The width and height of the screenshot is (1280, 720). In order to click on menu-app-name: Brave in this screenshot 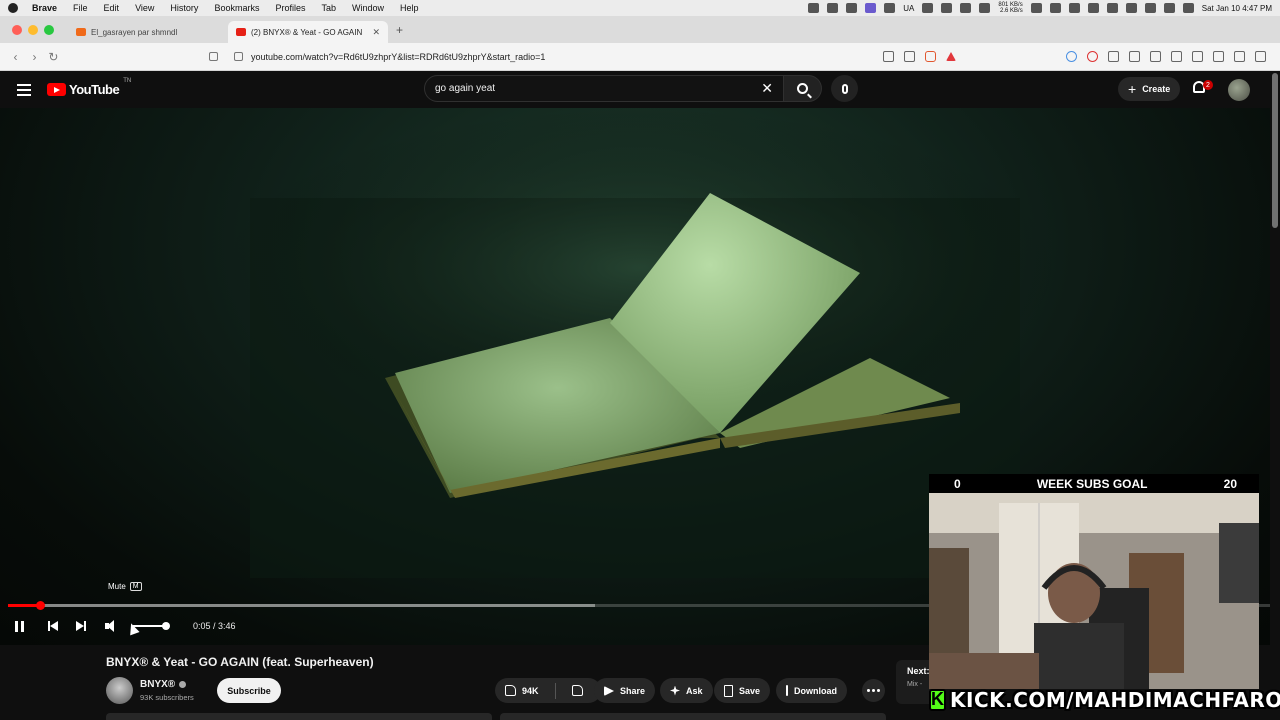, I will do `click(44, 8)`.